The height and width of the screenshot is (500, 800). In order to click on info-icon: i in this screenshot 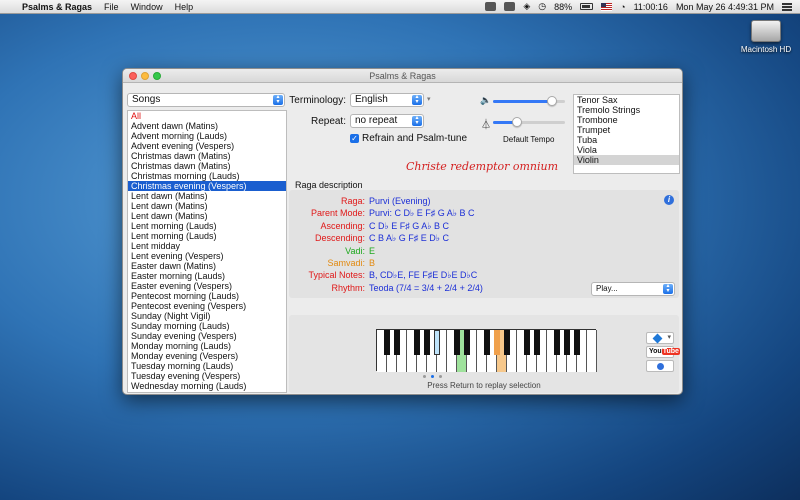, I will do `click(669, 200)`.